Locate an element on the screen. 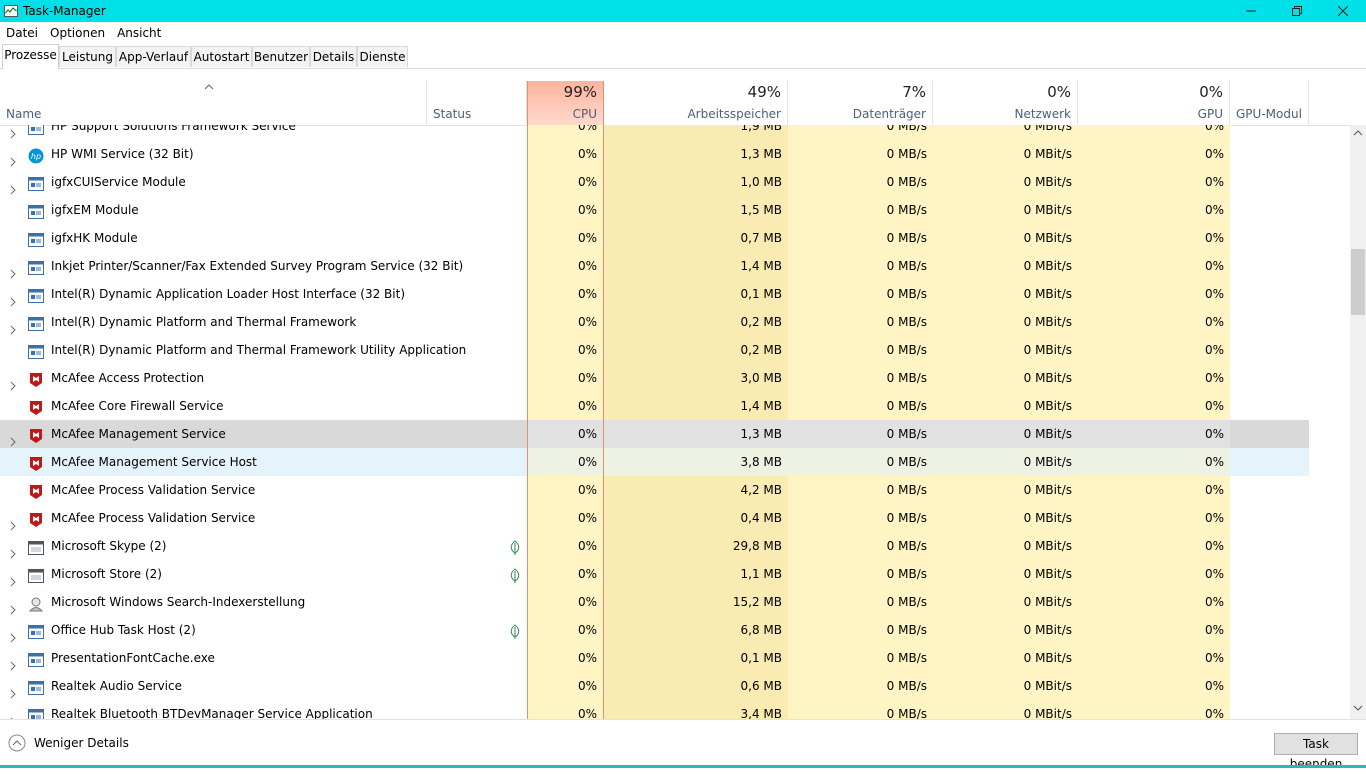  tab-dienste: Dienste is located at coordinates (382, 56).